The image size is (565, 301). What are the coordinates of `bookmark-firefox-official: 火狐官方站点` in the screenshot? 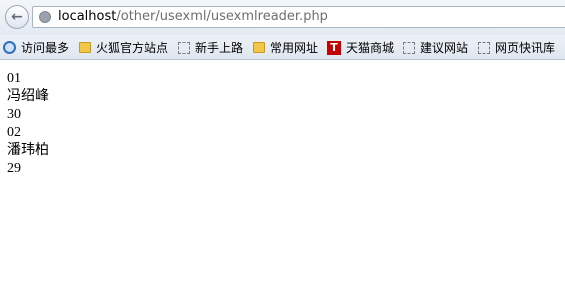 It's located at (123, 47).